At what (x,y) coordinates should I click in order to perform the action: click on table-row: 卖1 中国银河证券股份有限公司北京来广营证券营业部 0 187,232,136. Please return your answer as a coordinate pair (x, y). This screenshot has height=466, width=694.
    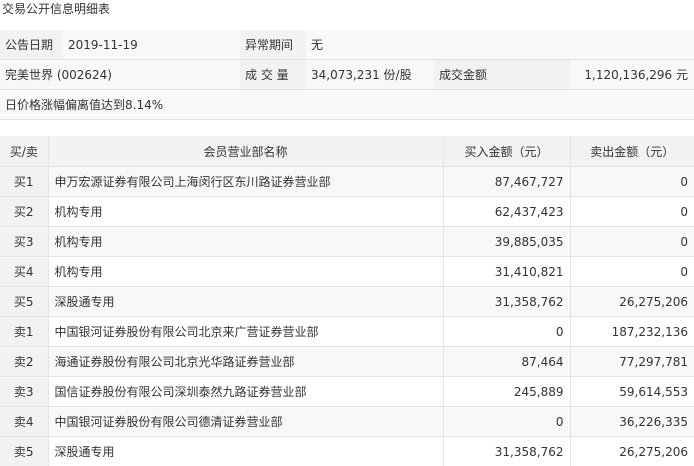
    Looking at the image, I should click on (347, 331).